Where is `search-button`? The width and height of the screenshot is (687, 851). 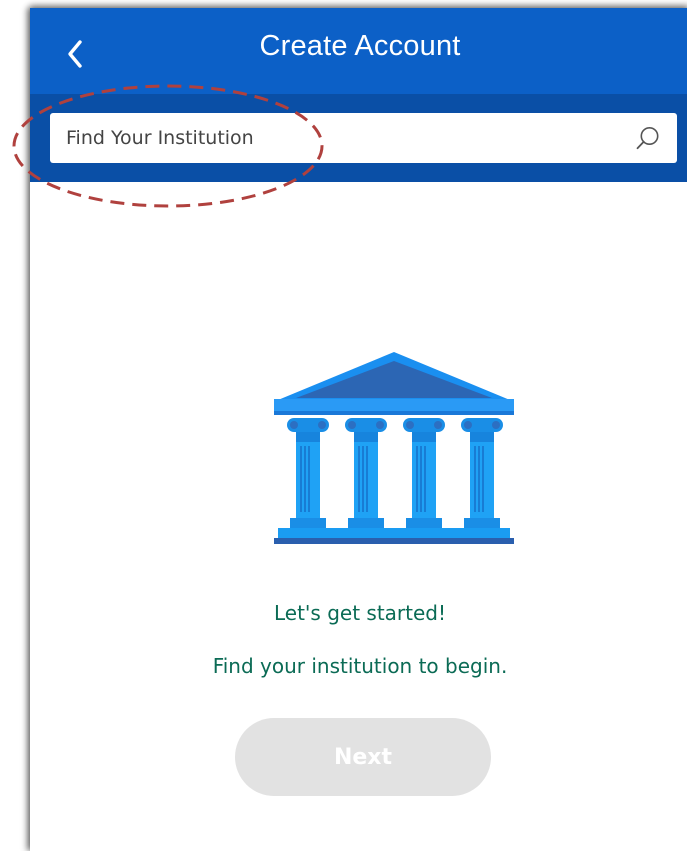 search-button is located at coordinates (648, 138).